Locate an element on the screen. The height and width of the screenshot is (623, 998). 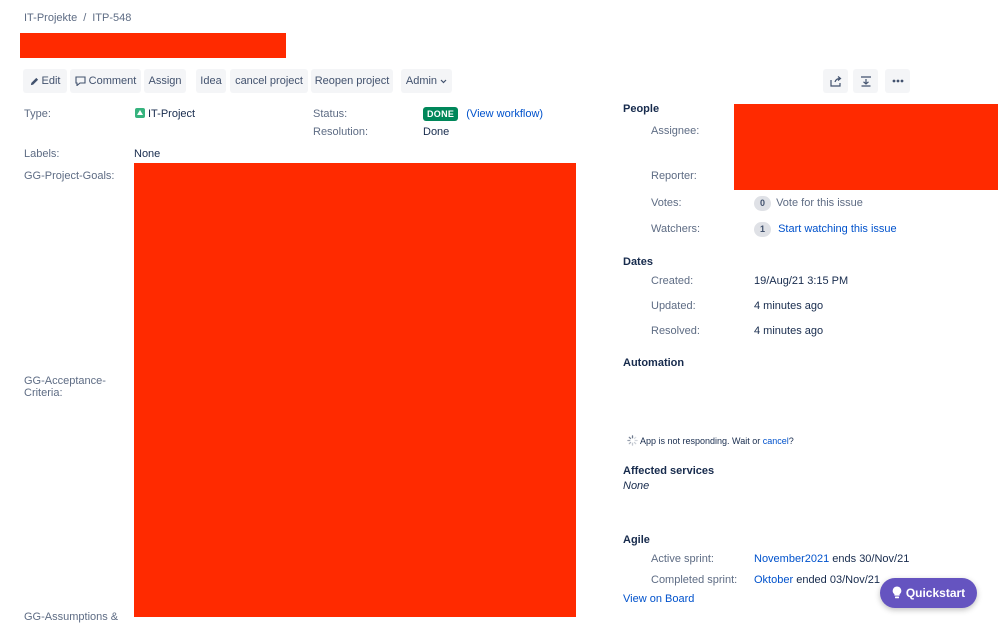
admin-dropdown: Admin is located at coordinates (426, 81).